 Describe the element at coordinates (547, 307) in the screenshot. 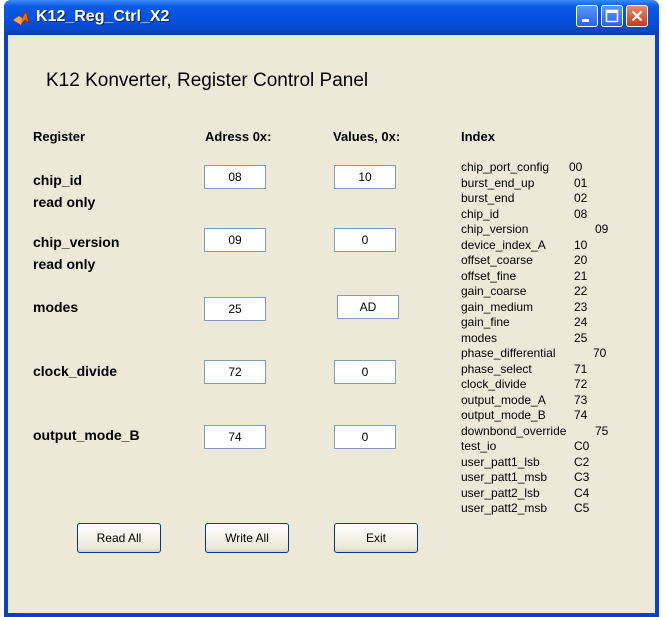

I see `index-row: gain_medium 23` at that location.